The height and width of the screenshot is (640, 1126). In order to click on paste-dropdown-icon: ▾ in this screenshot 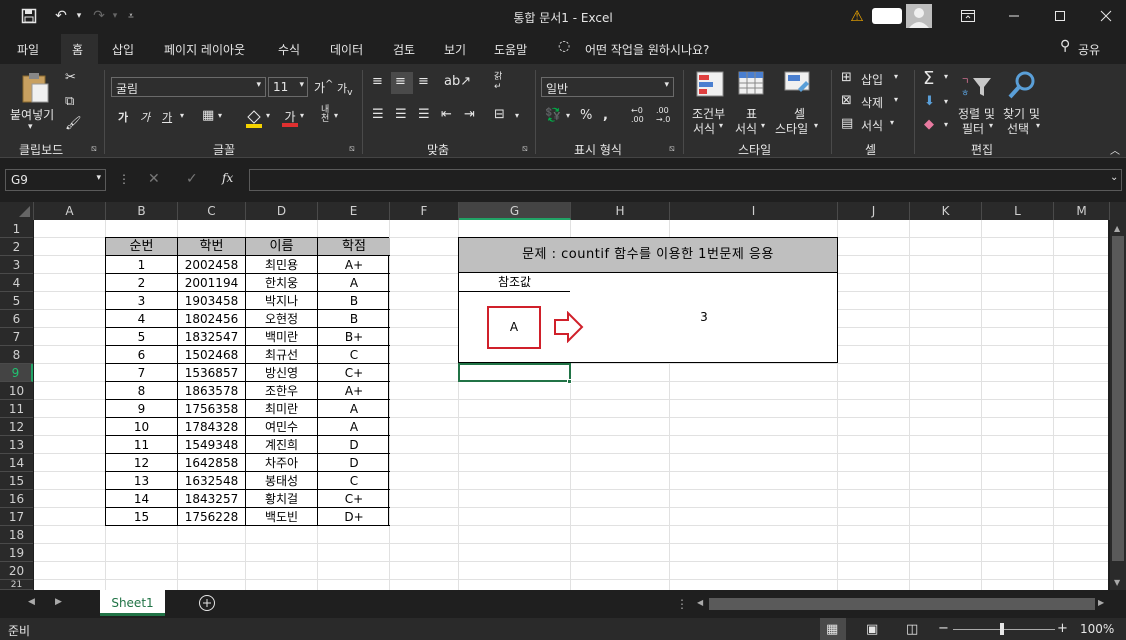, I will do `click(30, 127)`.